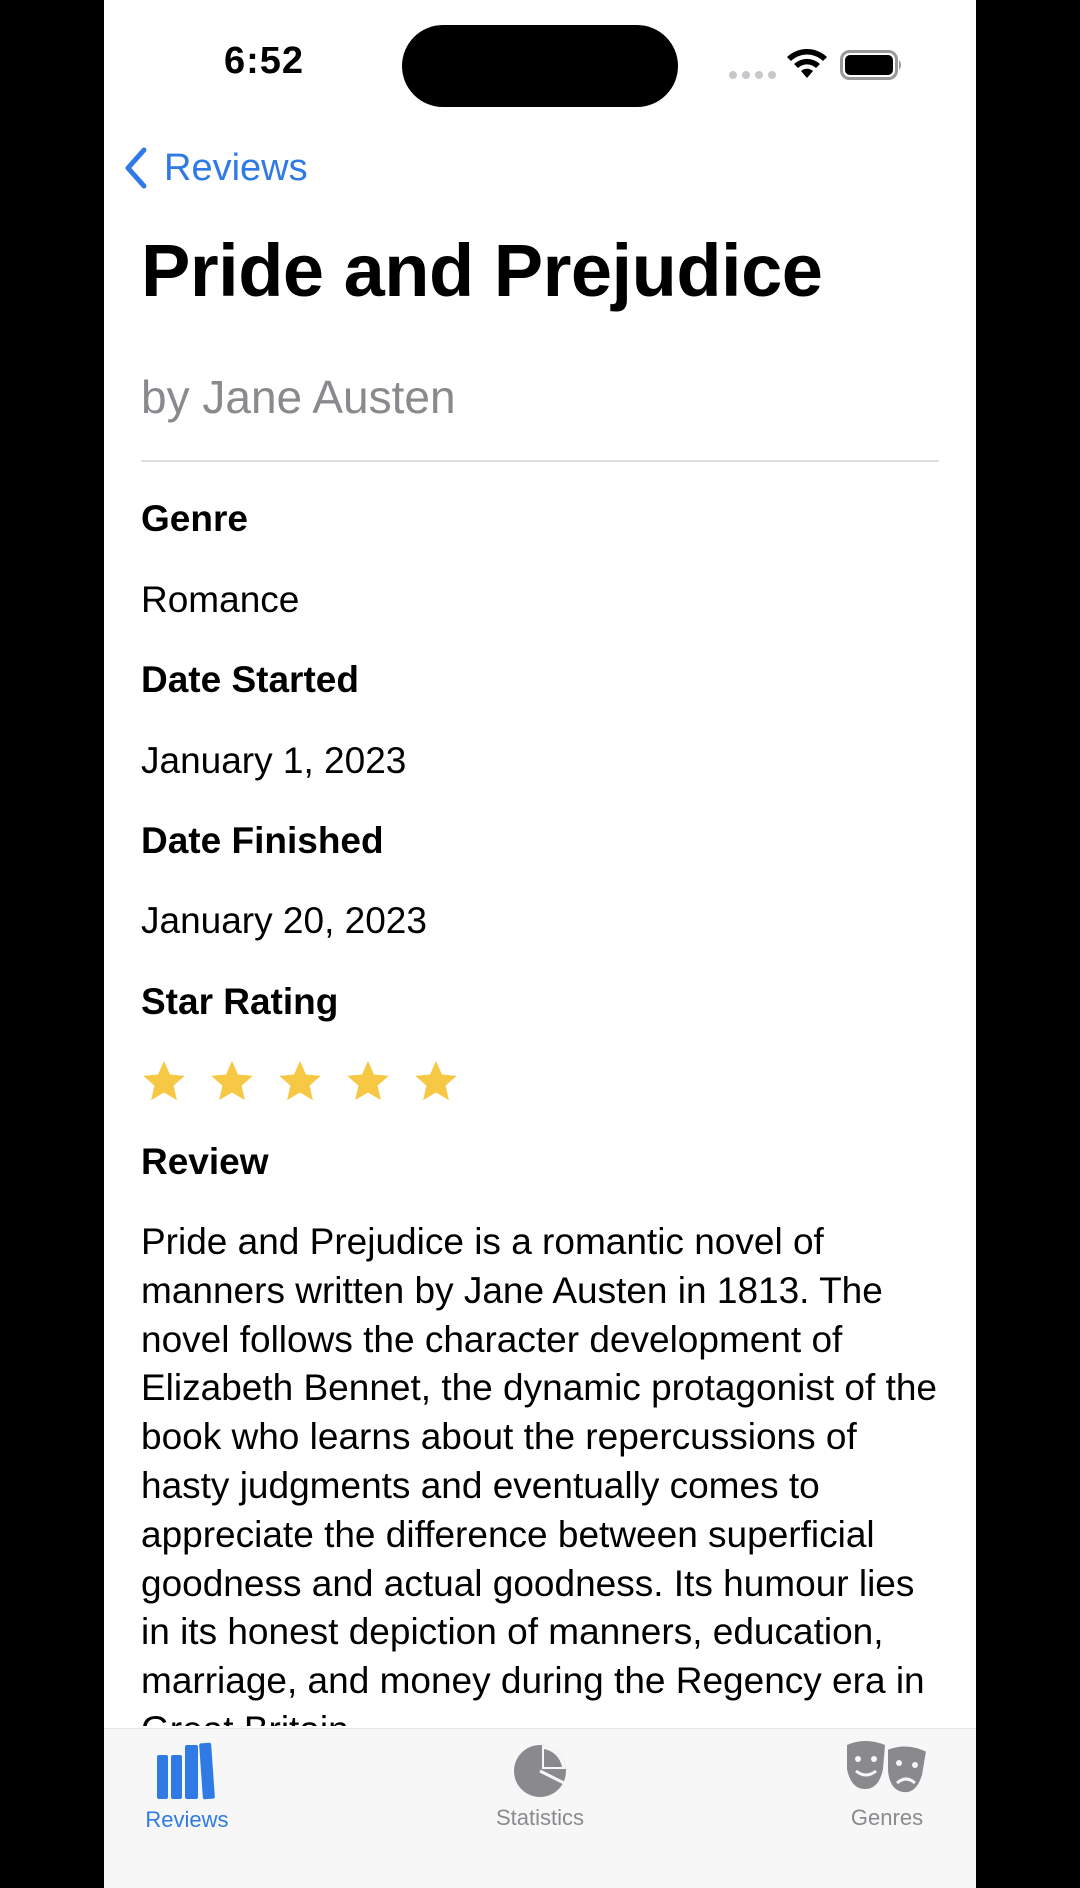 This screenshot has height=1888, width=1080. What do you see at coordinates (274, 760) in the screenshot?
I see `date-started-value: January 1, 2023` at bounding box center [274, 760].